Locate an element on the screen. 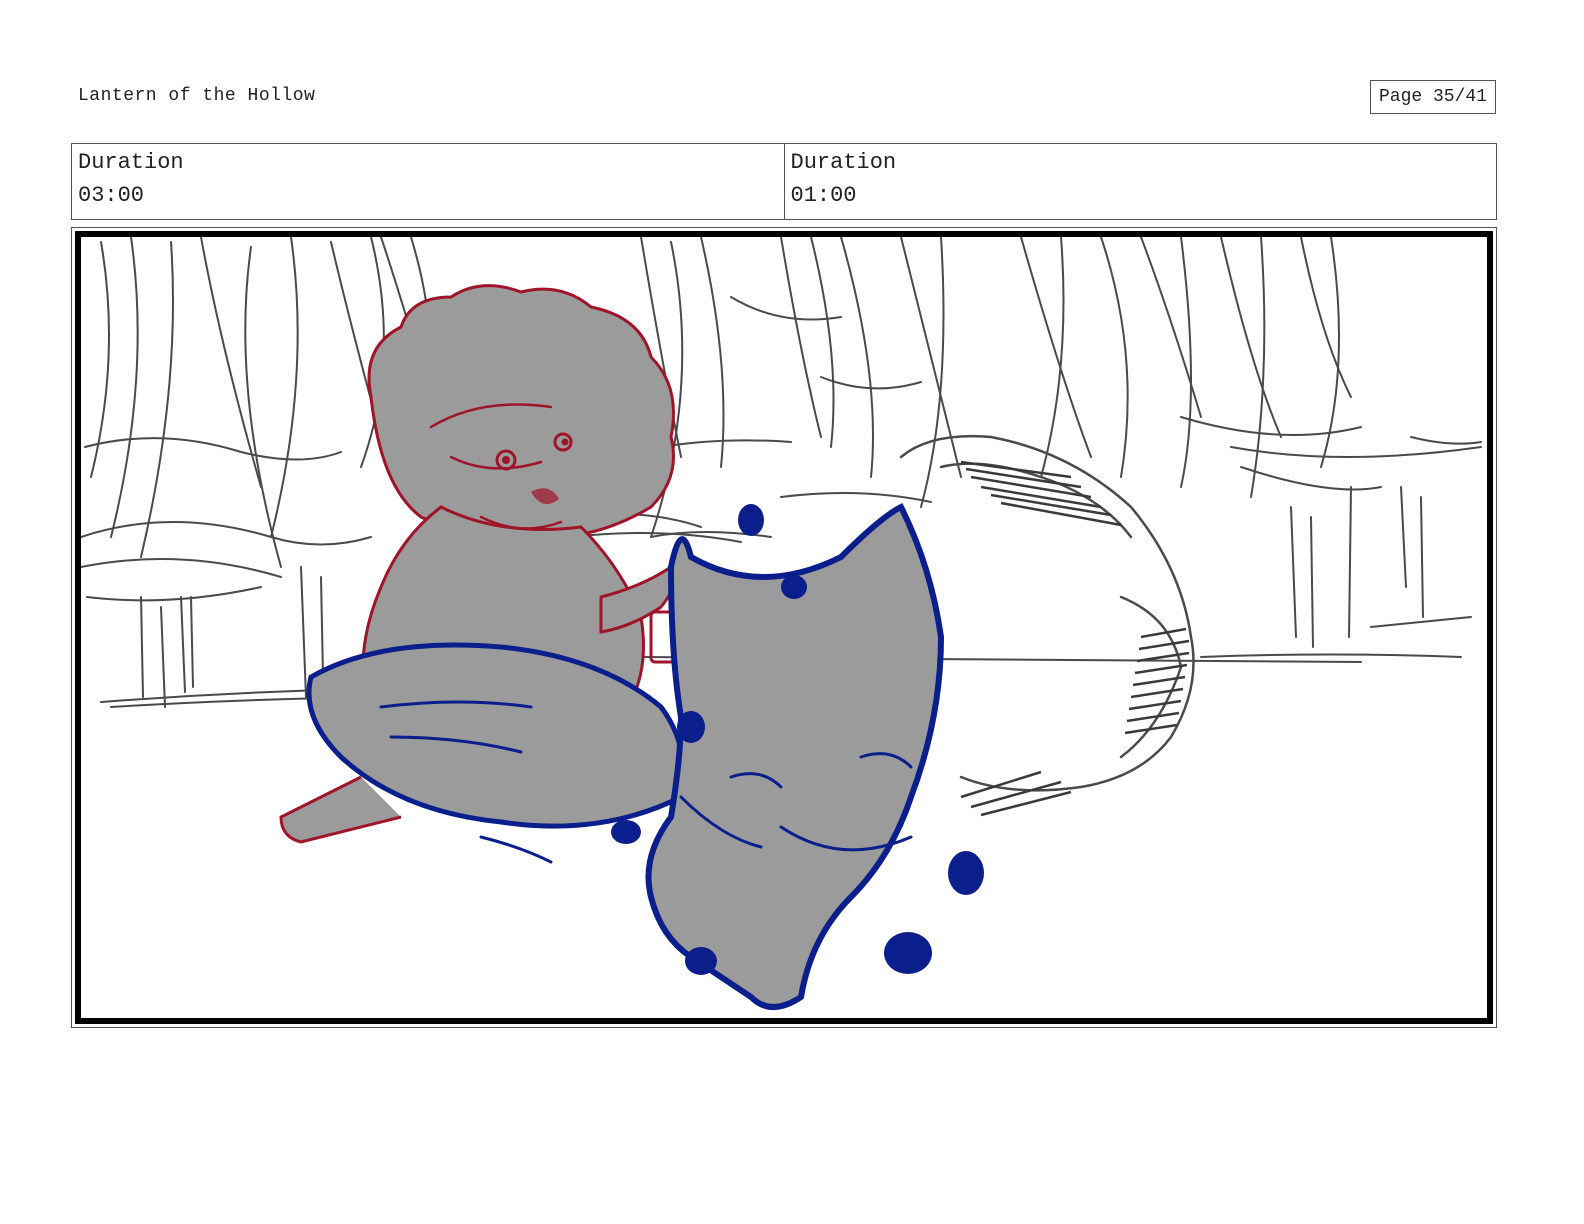 Image resolution: width=1584 pixels, height=1224 pixels. duration-value: 01:00 is located at coordinates (823, 195).